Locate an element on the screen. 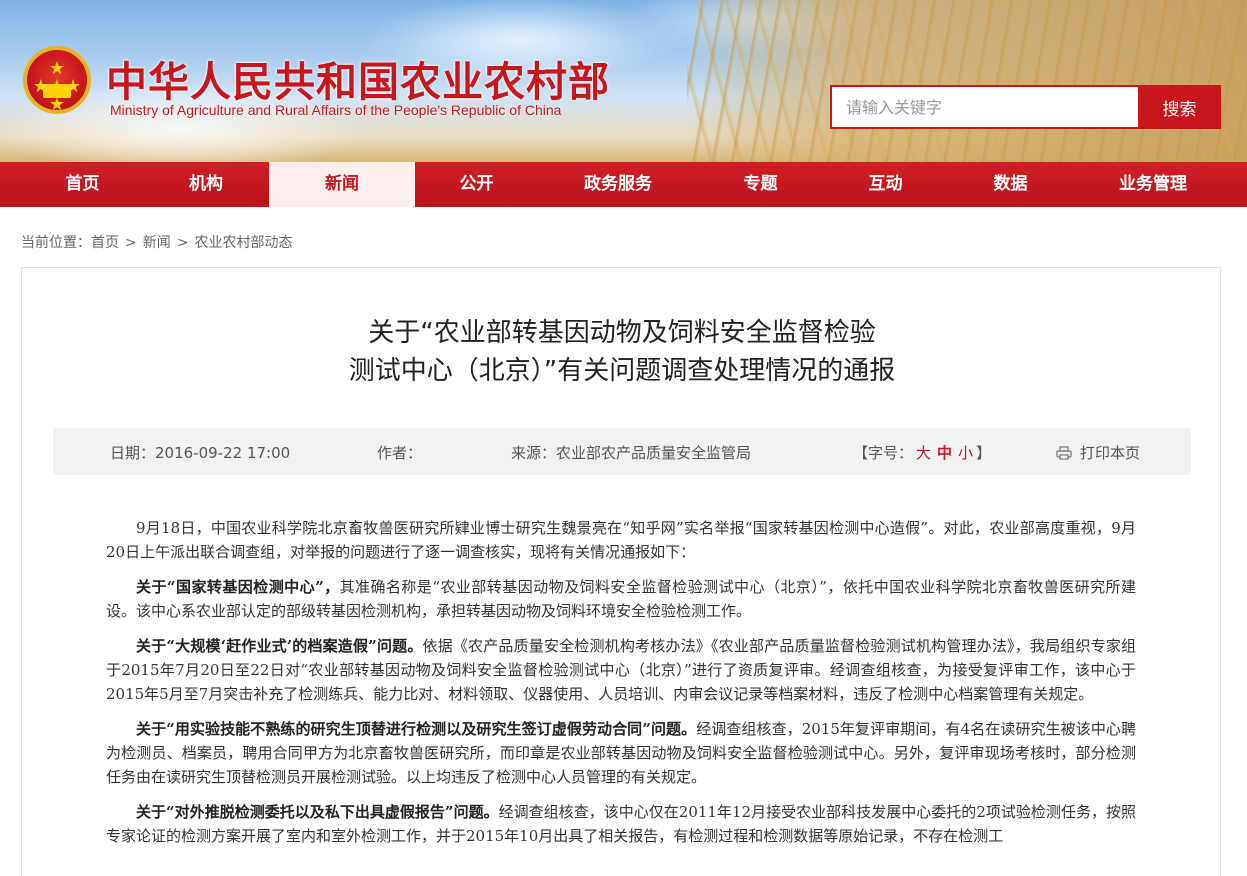  print-page-label: 打印本页 is located at coordinates (1110, 453).